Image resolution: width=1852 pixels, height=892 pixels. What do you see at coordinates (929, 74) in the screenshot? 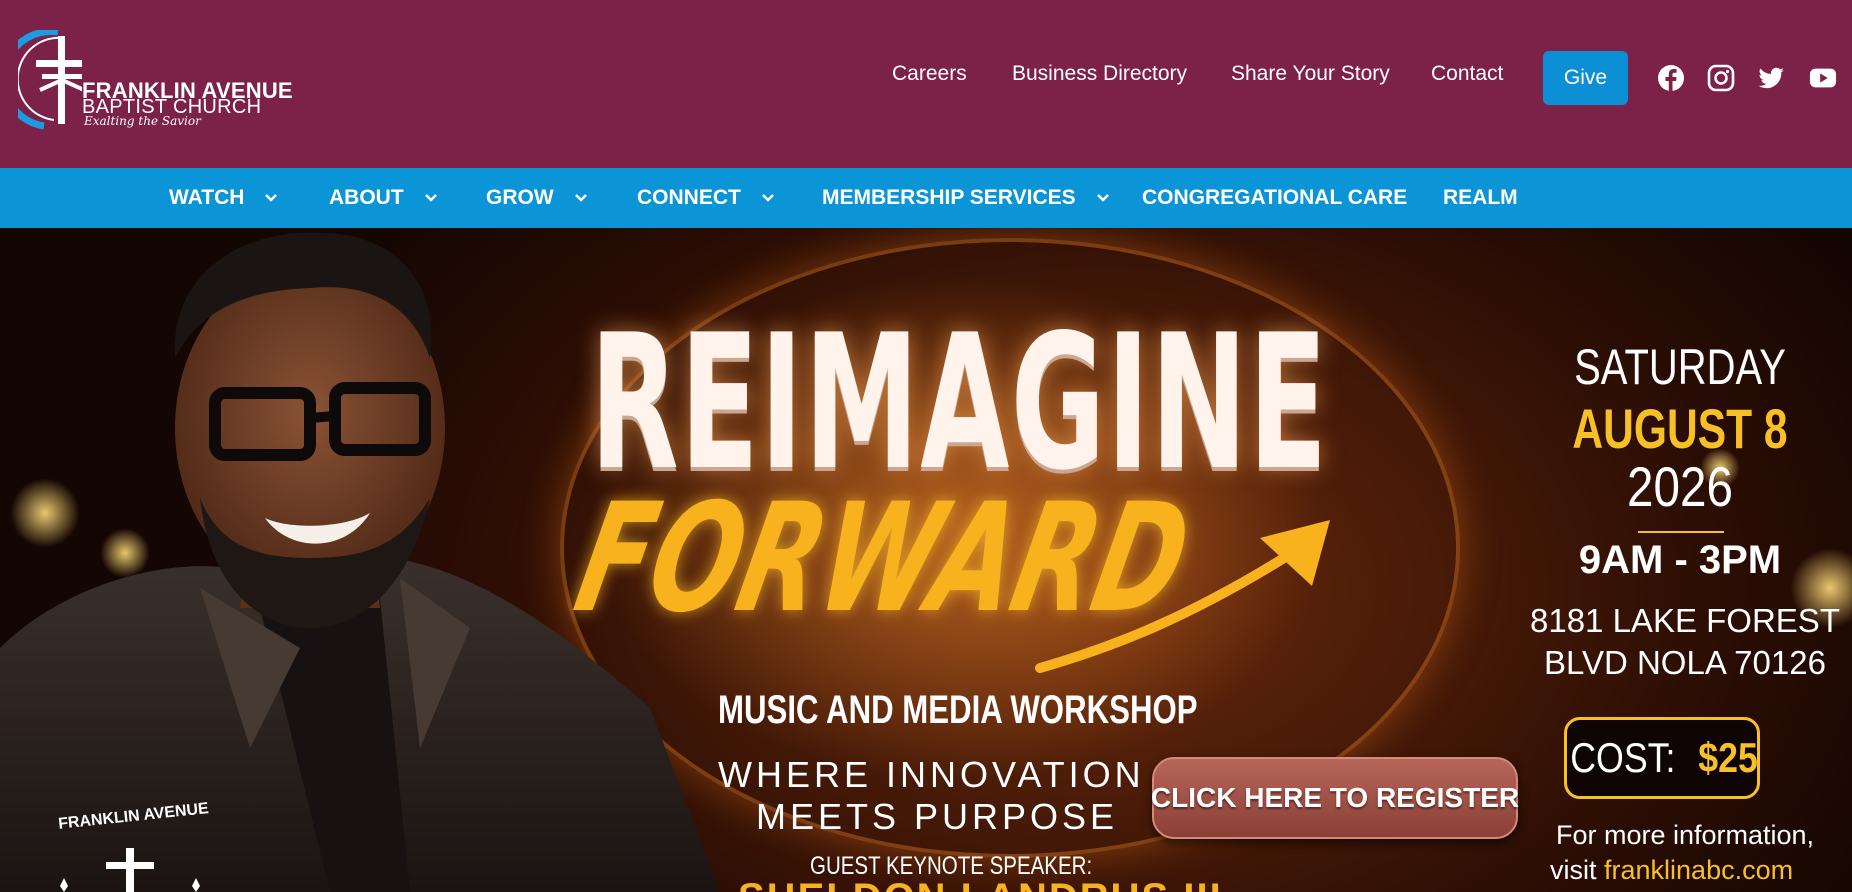
I see `nav-careers-link: Careers` at bounding box center [929, 74].